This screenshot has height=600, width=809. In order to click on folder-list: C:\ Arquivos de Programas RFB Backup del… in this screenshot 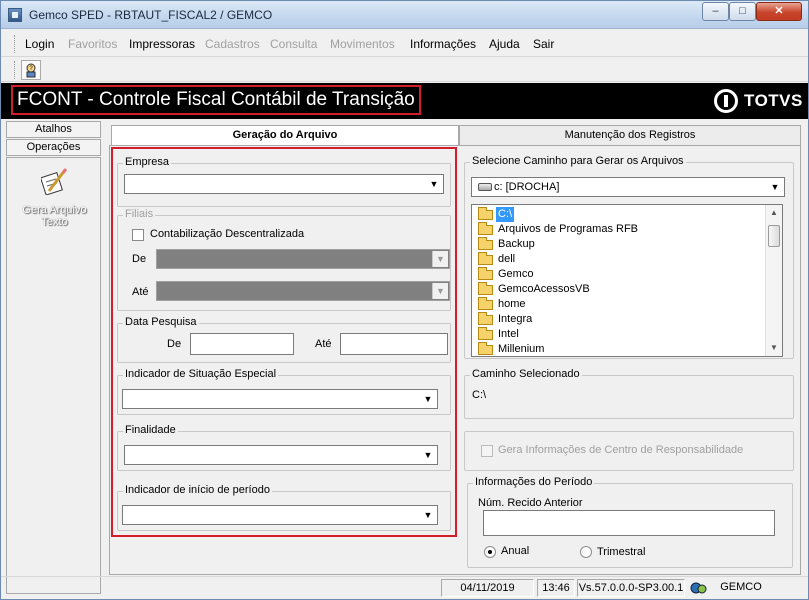, I will do `click(627, 280)`.